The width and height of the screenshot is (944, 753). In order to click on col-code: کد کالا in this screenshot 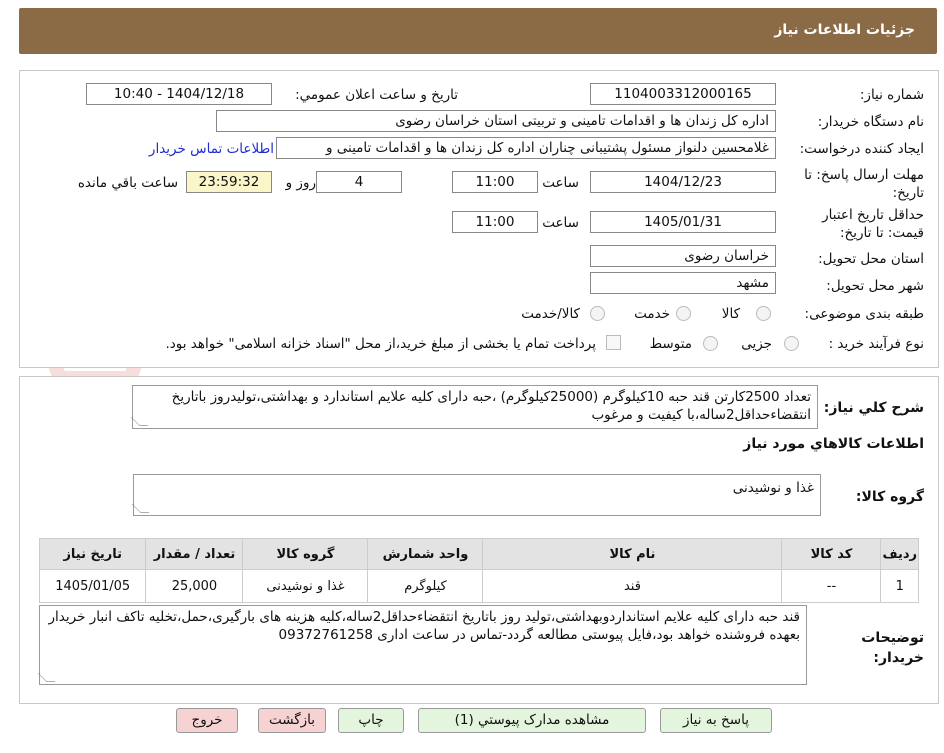, I will do `click(831, 554)`.